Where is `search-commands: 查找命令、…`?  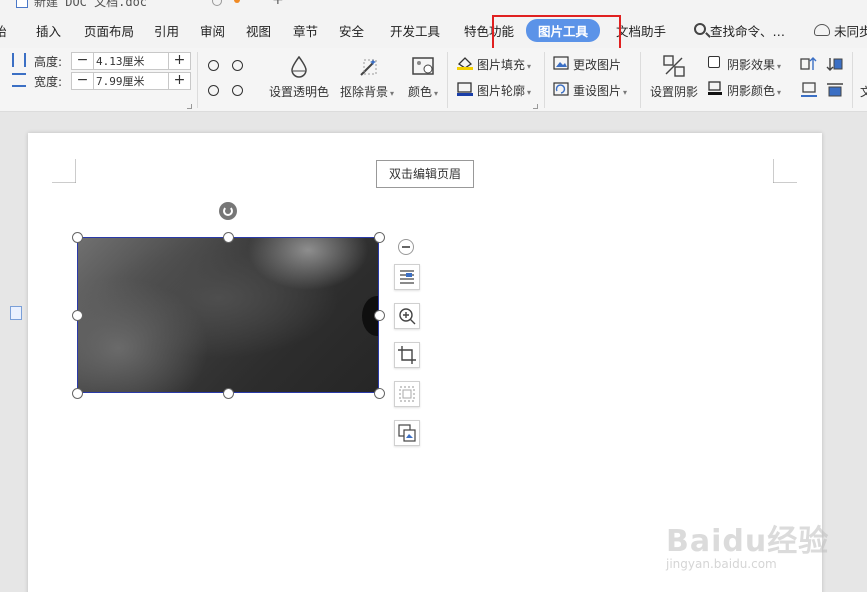
search-commands: 查找命令、… is located at coordinates (747, 30).